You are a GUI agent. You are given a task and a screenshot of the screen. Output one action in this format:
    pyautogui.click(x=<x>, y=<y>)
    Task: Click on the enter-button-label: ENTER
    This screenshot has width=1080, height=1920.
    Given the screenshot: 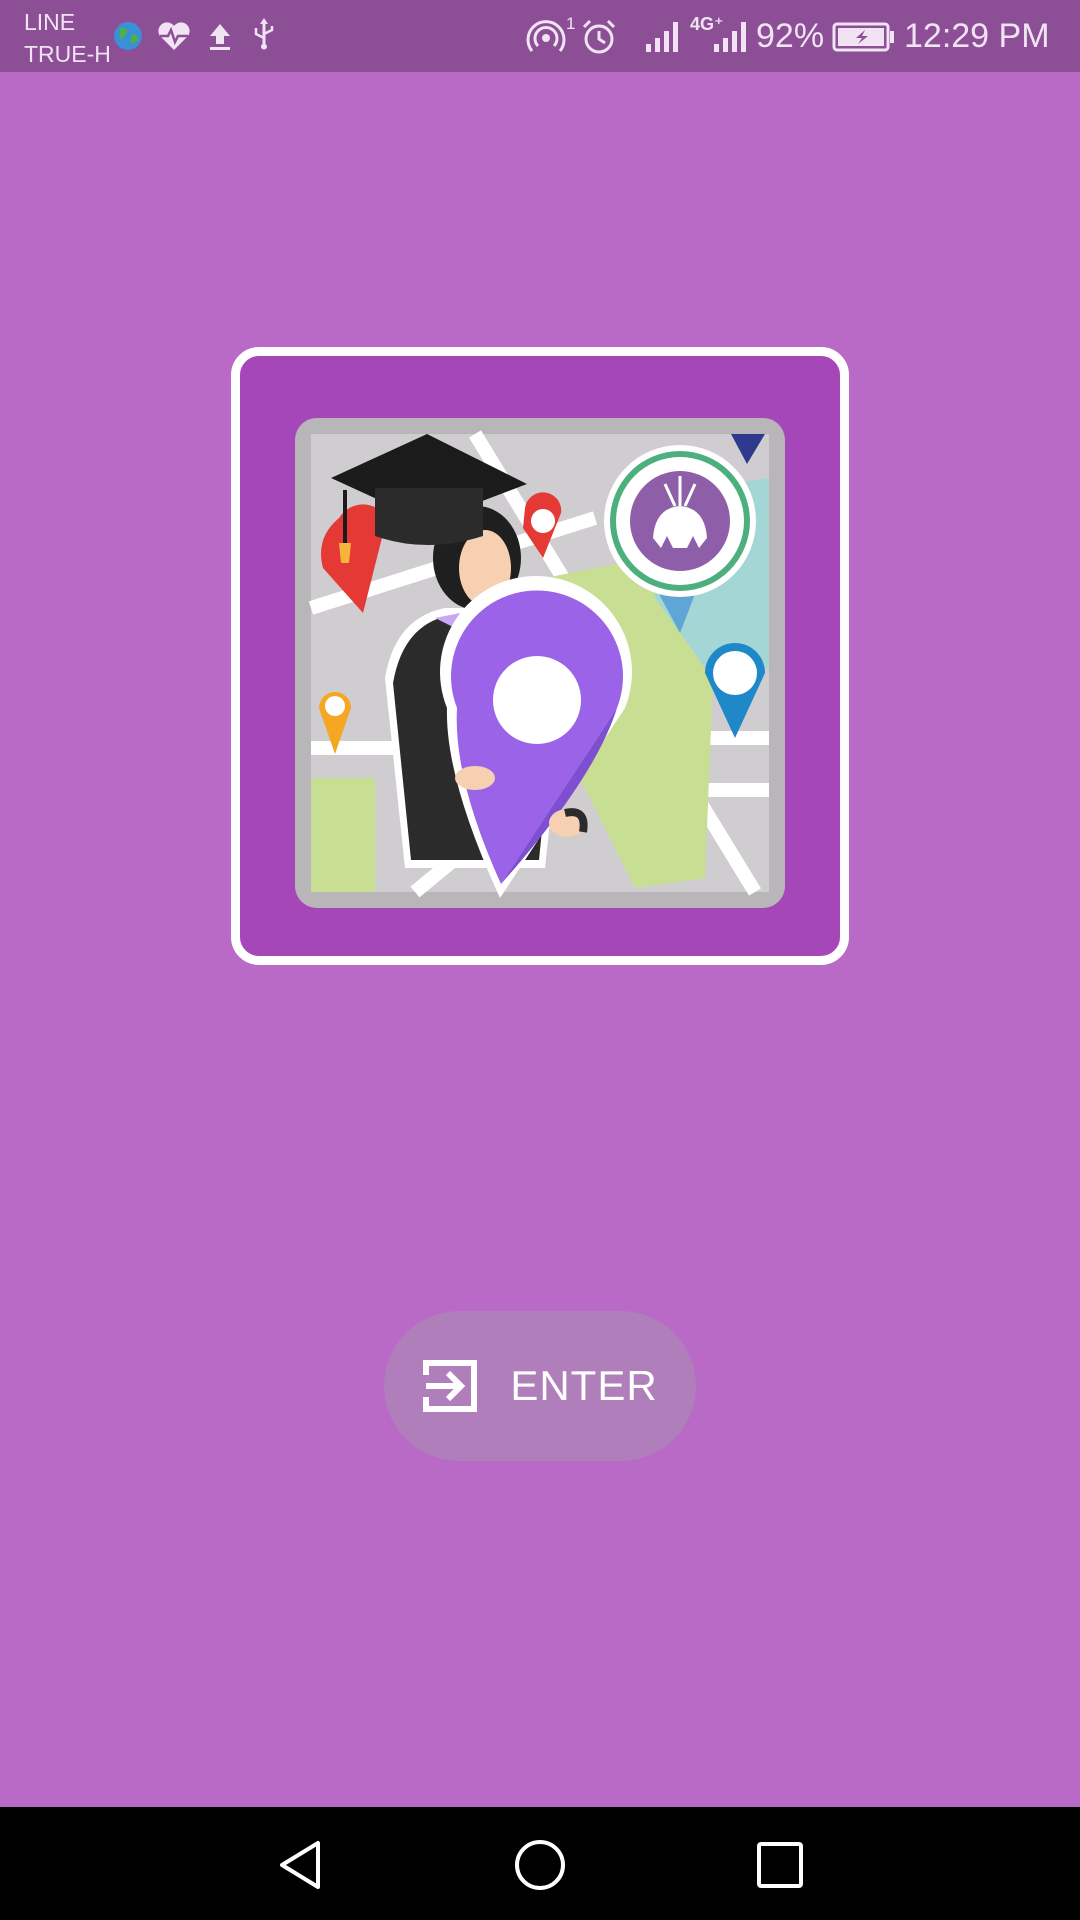 What is the action you would take?
    pyautogui.click(x=584, y=1385)
    